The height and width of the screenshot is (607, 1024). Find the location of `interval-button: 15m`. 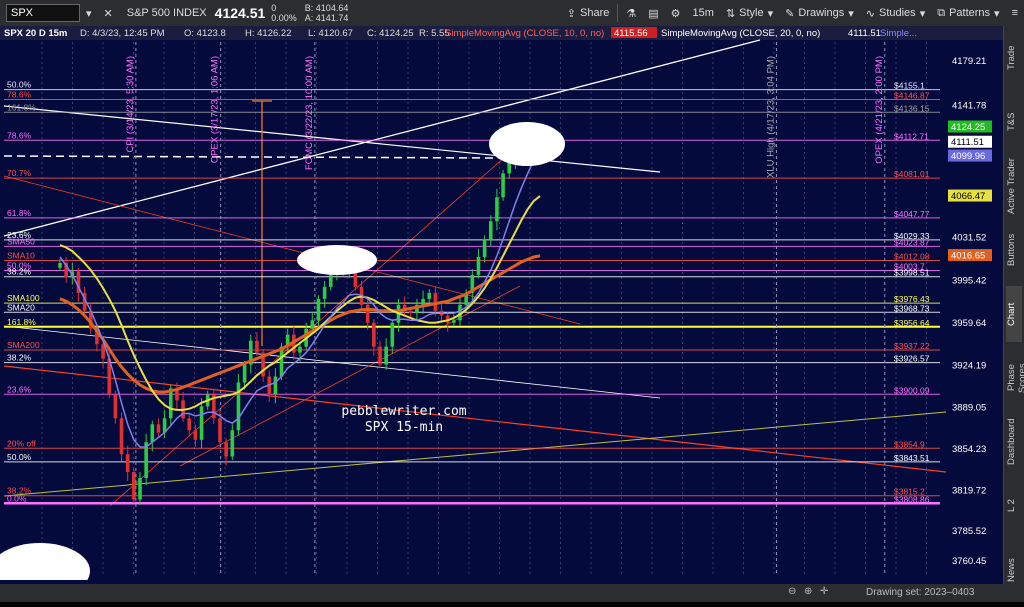

interval-button: 15m is located at coordinates (703, 13).